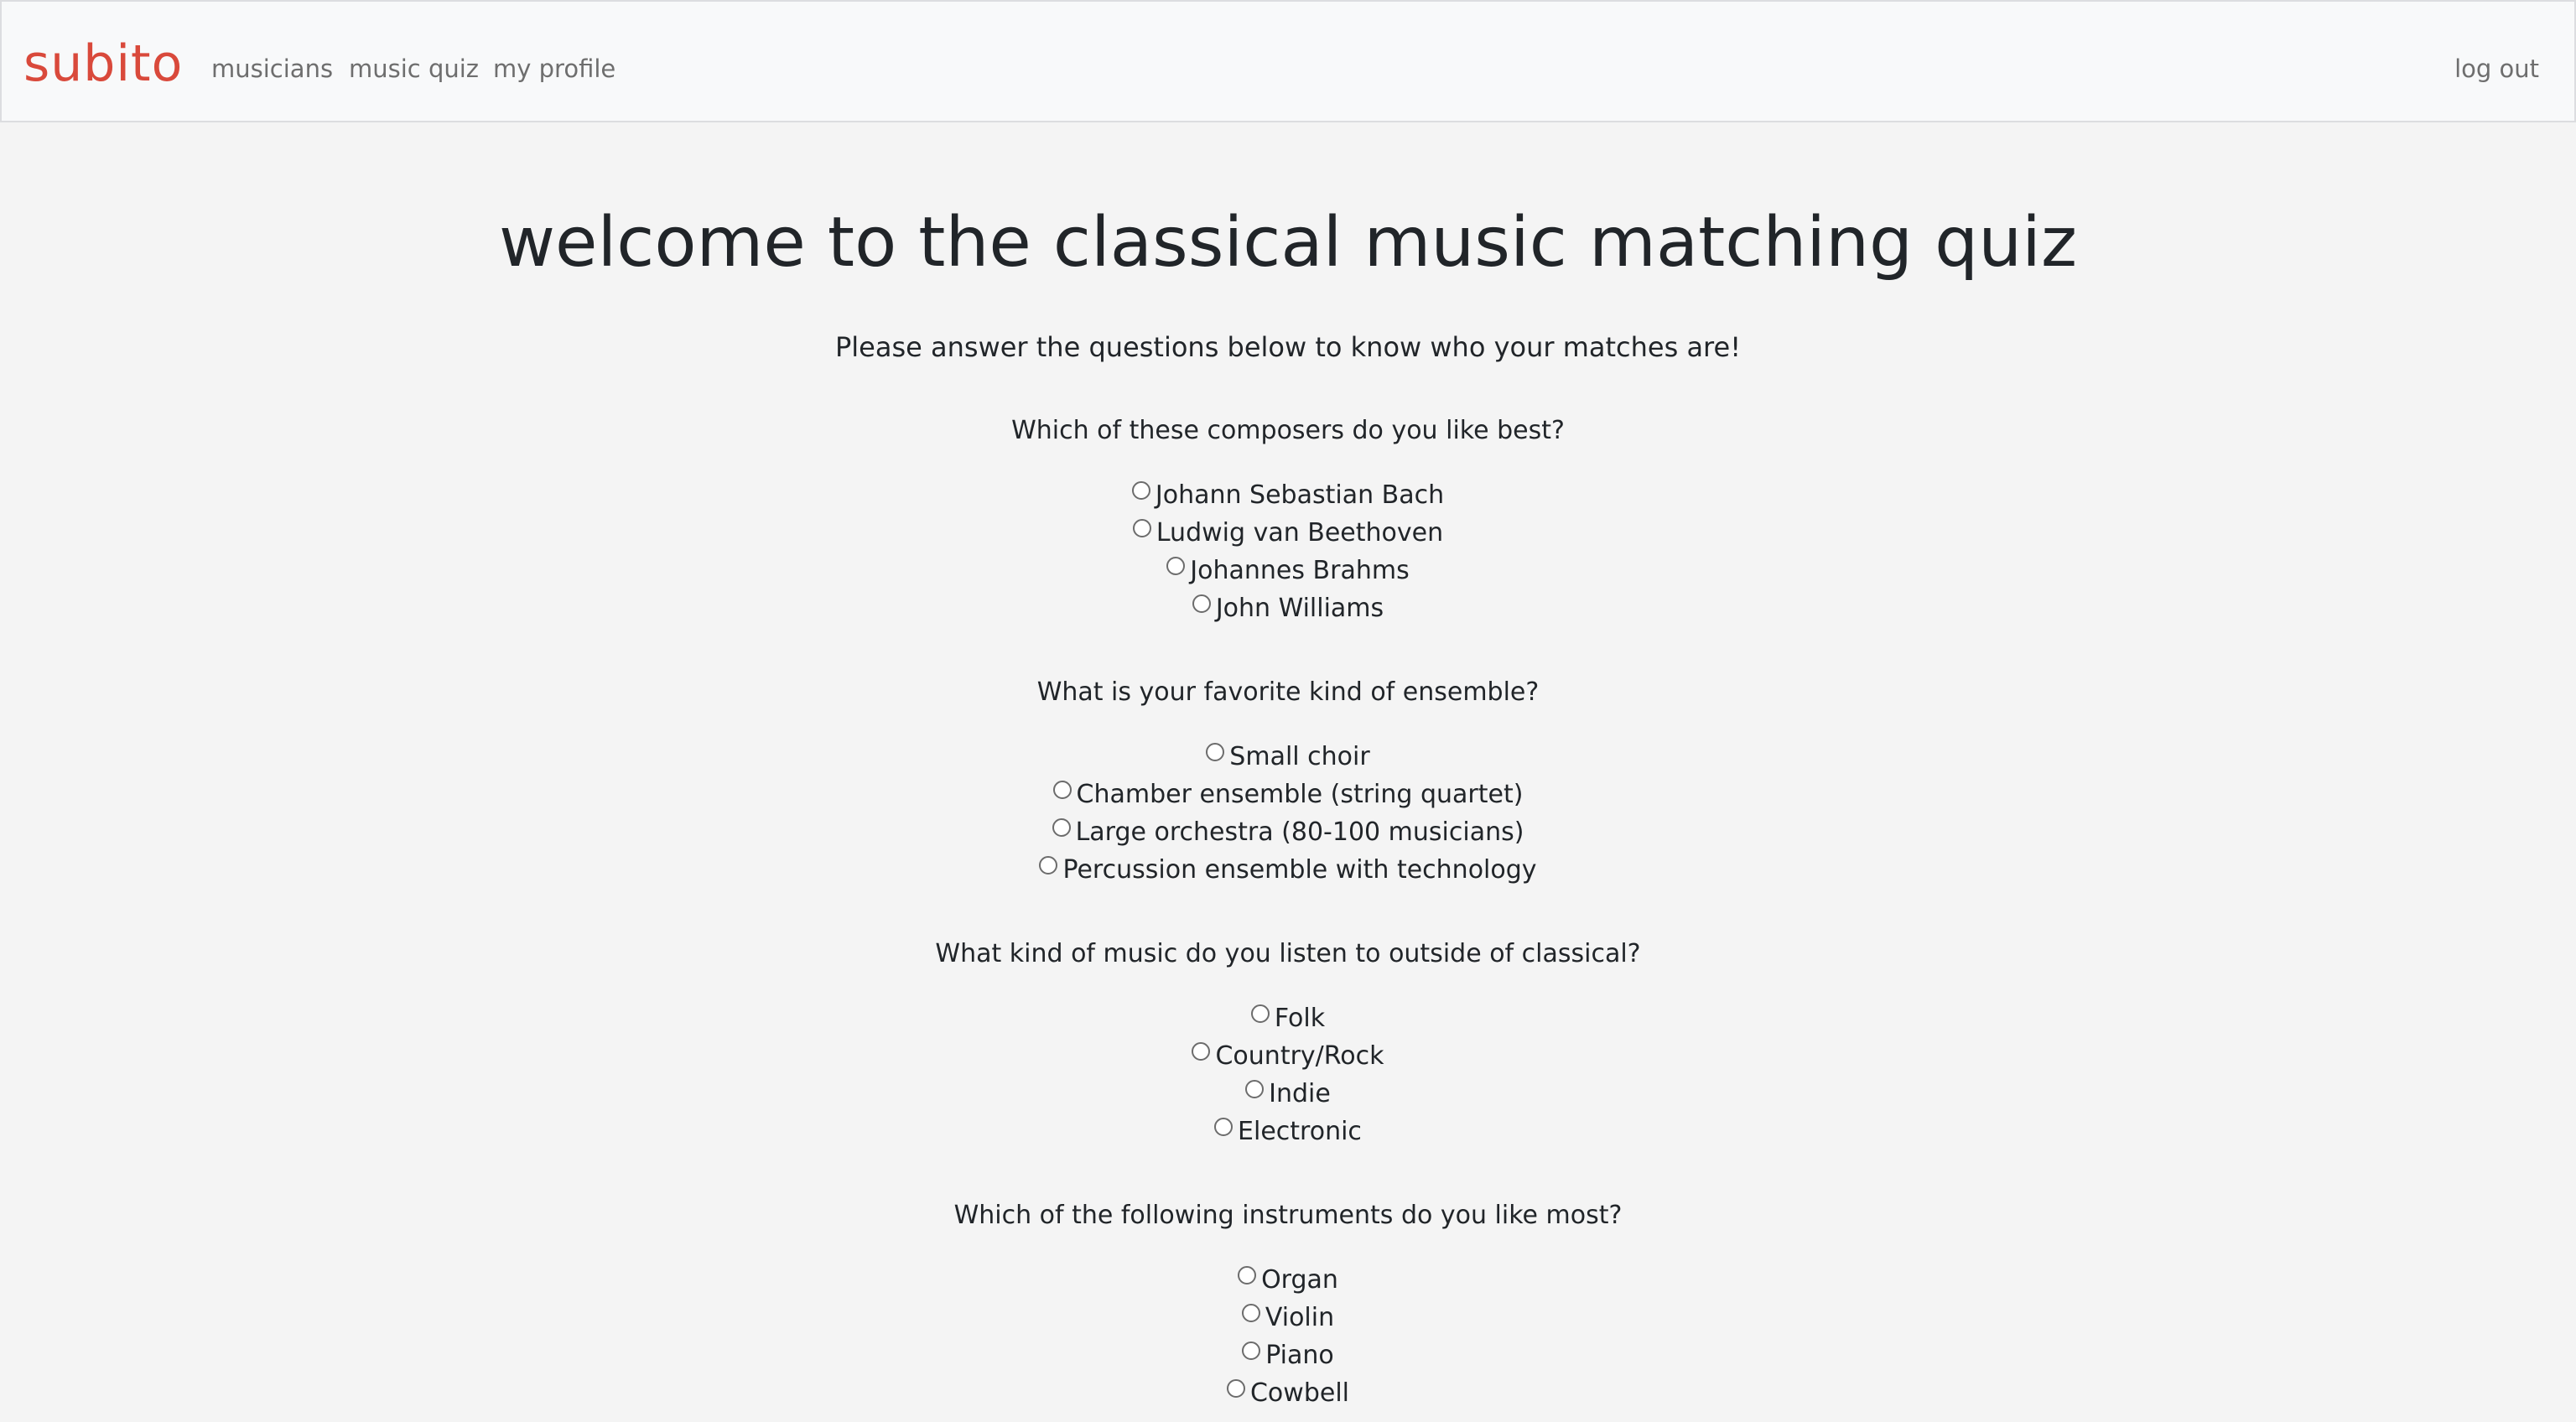  I want to click on option-organ: Organ, so click(1288, 1280).